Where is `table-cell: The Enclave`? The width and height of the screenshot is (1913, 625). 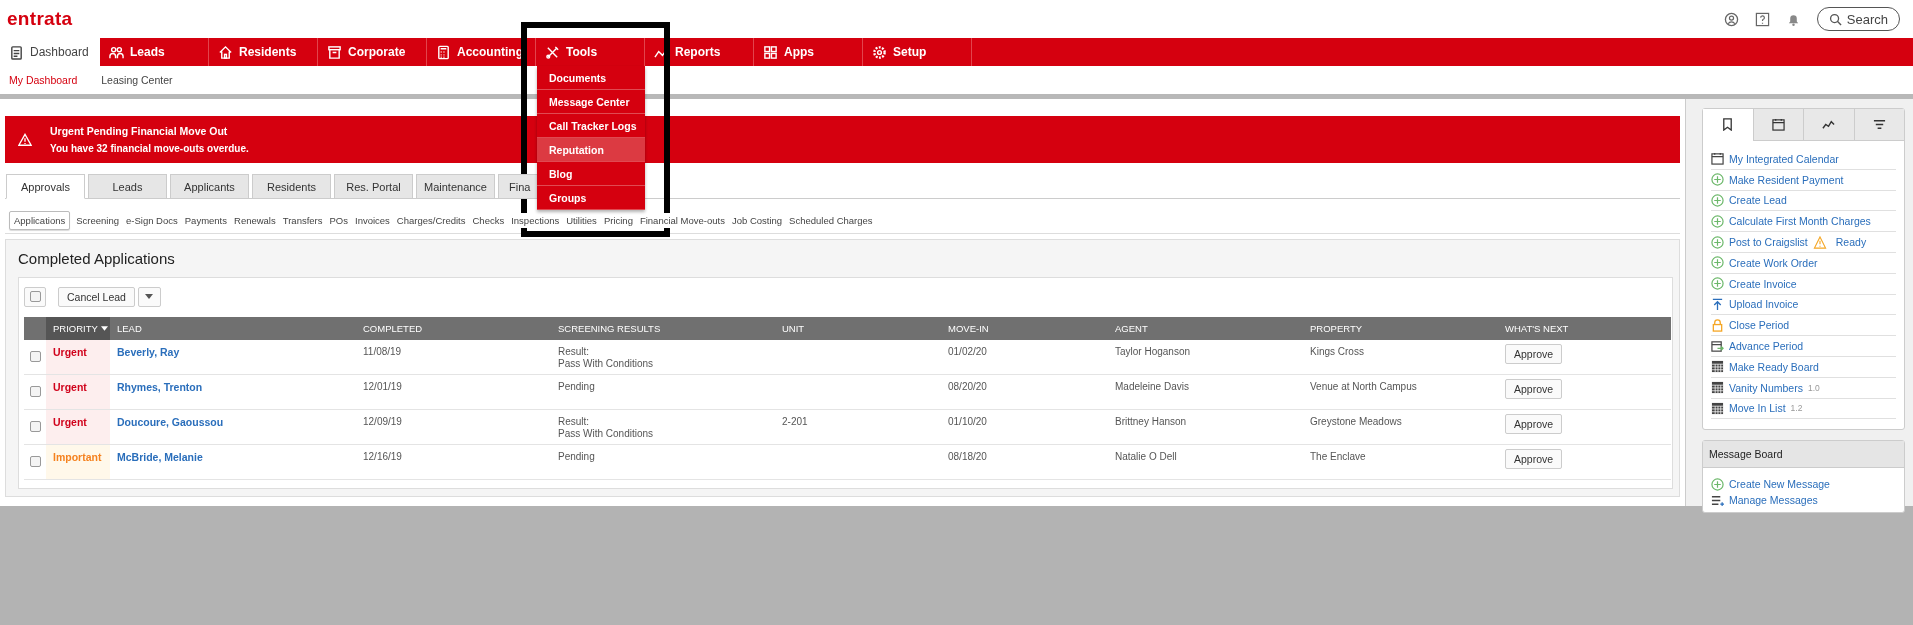 table-cell: The Enclave is located at coordinates (1338, 456).